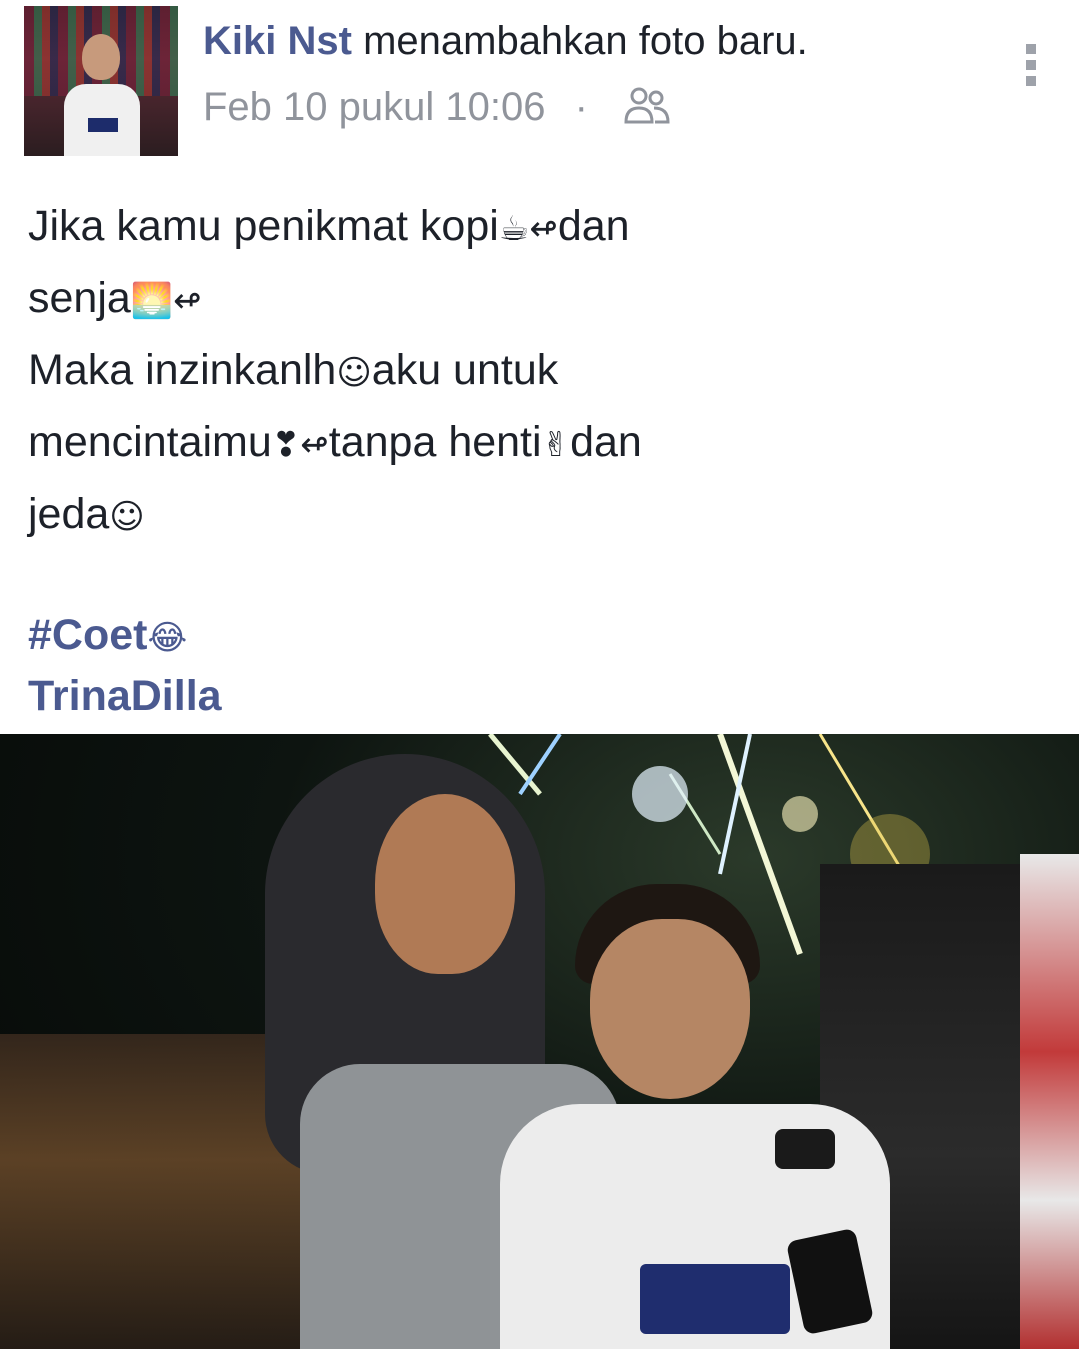  I want to click on background-banner, so click(1049, 1101).